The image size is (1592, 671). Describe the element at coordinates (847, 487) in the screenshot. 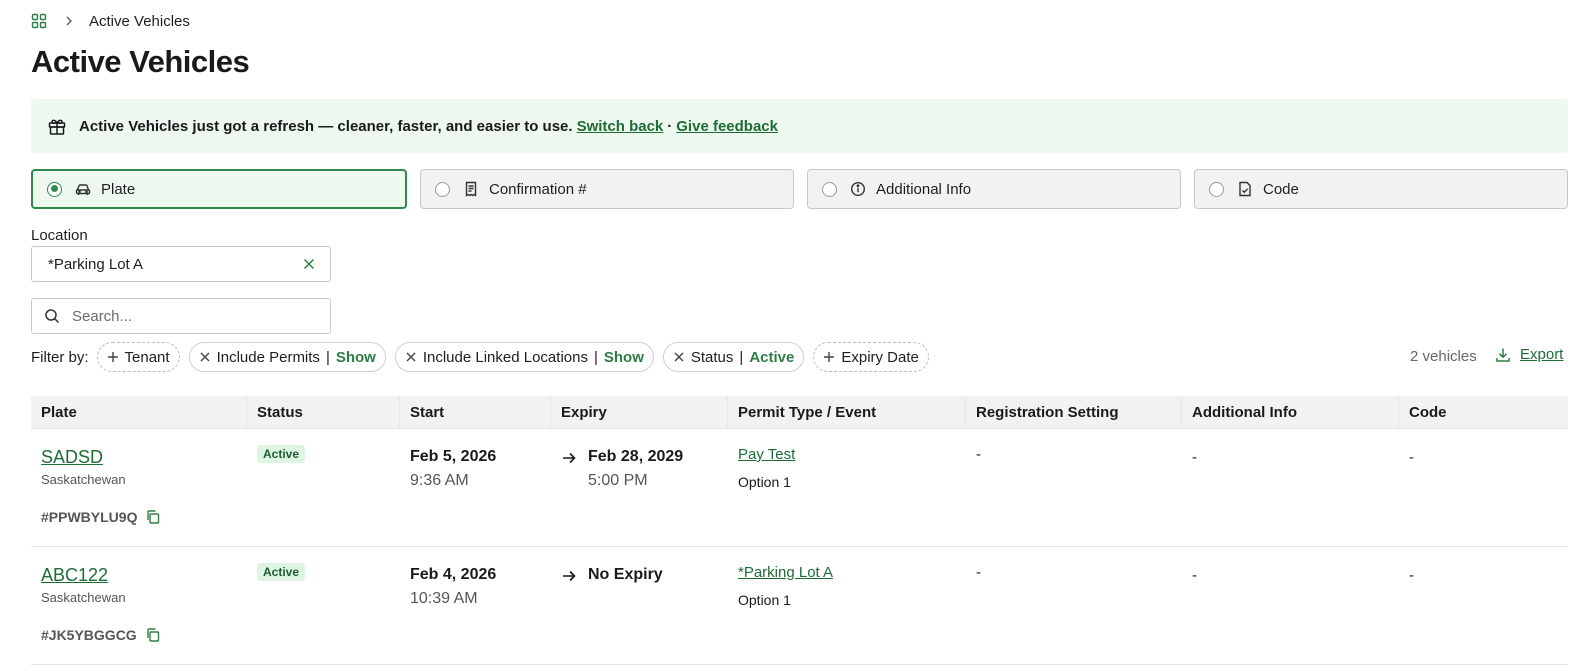

I see `permit-cell: Pay Test Option 1` at that location.